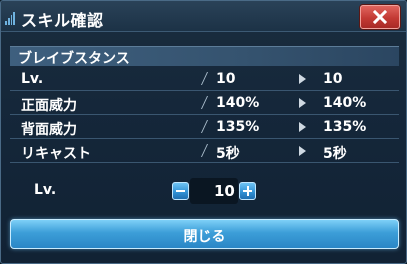 This screenshot has height=264, width=407. I want to click on close-dialog-button: 閉じる, so click(204, 234).